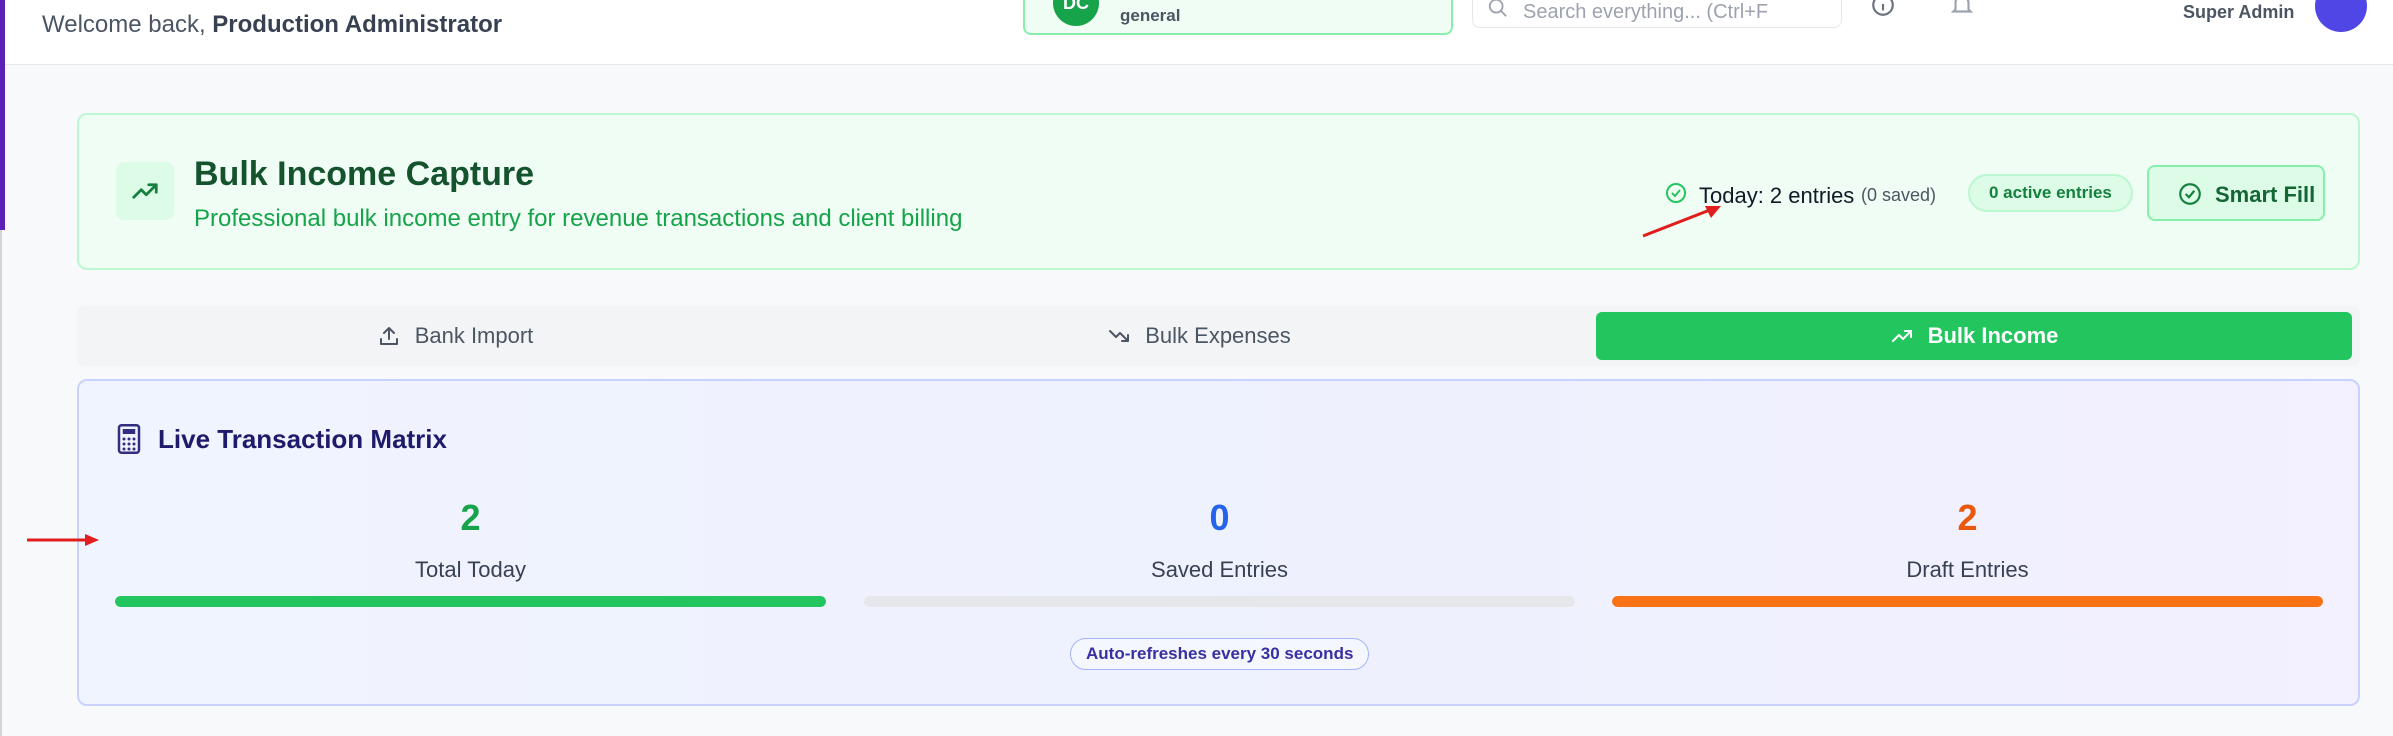 The image size is (2393, 736). Describe the element at coordinates (1150, 15) in the screenshot. I see `org-subtitle: general` at that location.